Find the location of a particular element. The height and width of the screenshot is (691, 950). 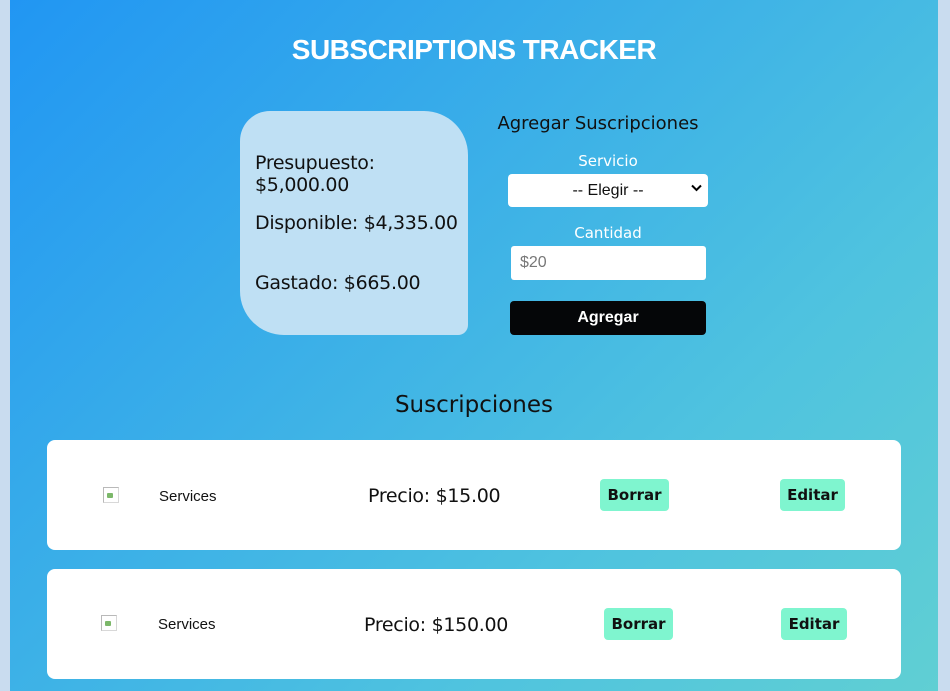

gastado-label: Gastado: is located at coordinates (297, 283).